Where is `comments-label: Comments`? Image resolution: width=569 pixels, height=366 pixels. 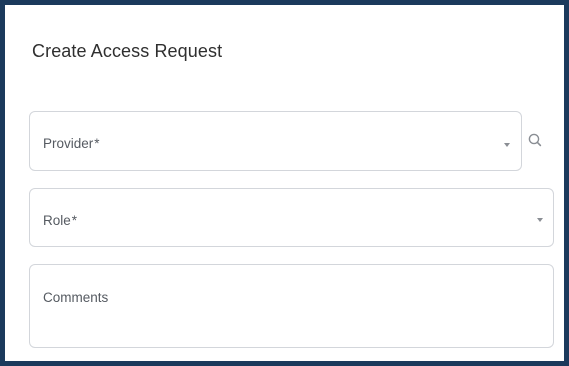
comments-label: Comments is located at coordinates (76, 297).